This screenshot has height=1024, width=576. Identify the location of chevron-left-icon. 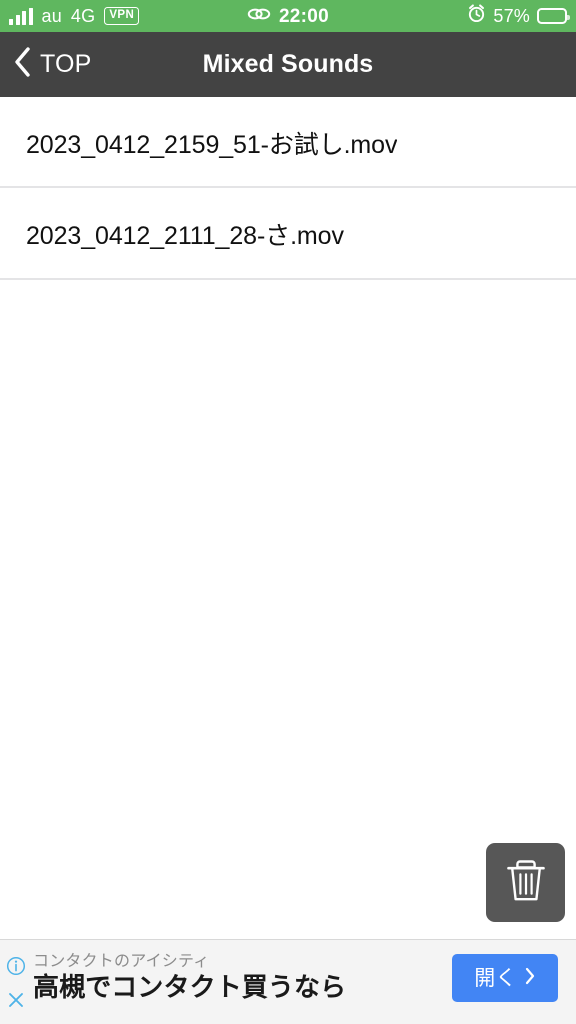
(22, 64).